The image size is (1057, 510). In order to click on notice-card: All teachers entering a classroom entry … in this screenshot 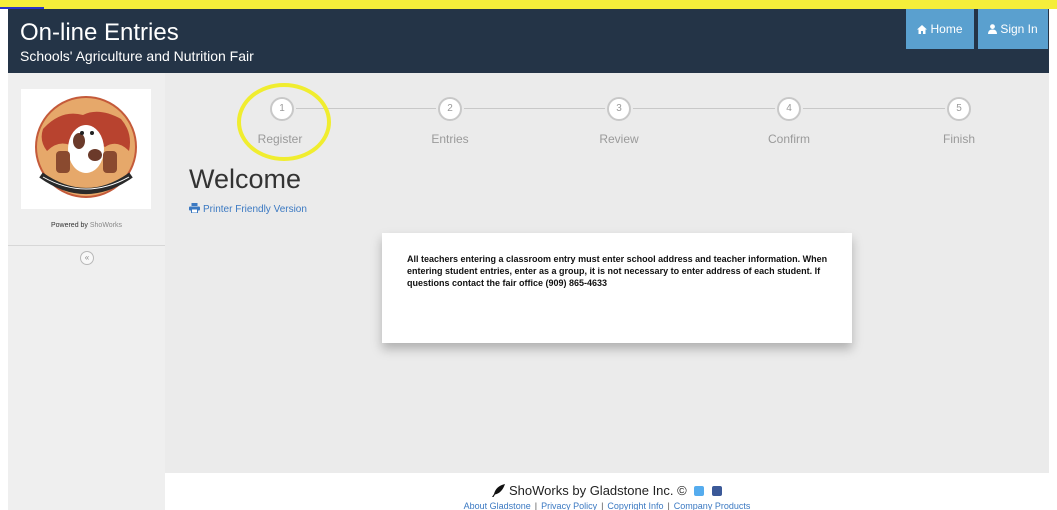, I will do `click(617, 288)`.